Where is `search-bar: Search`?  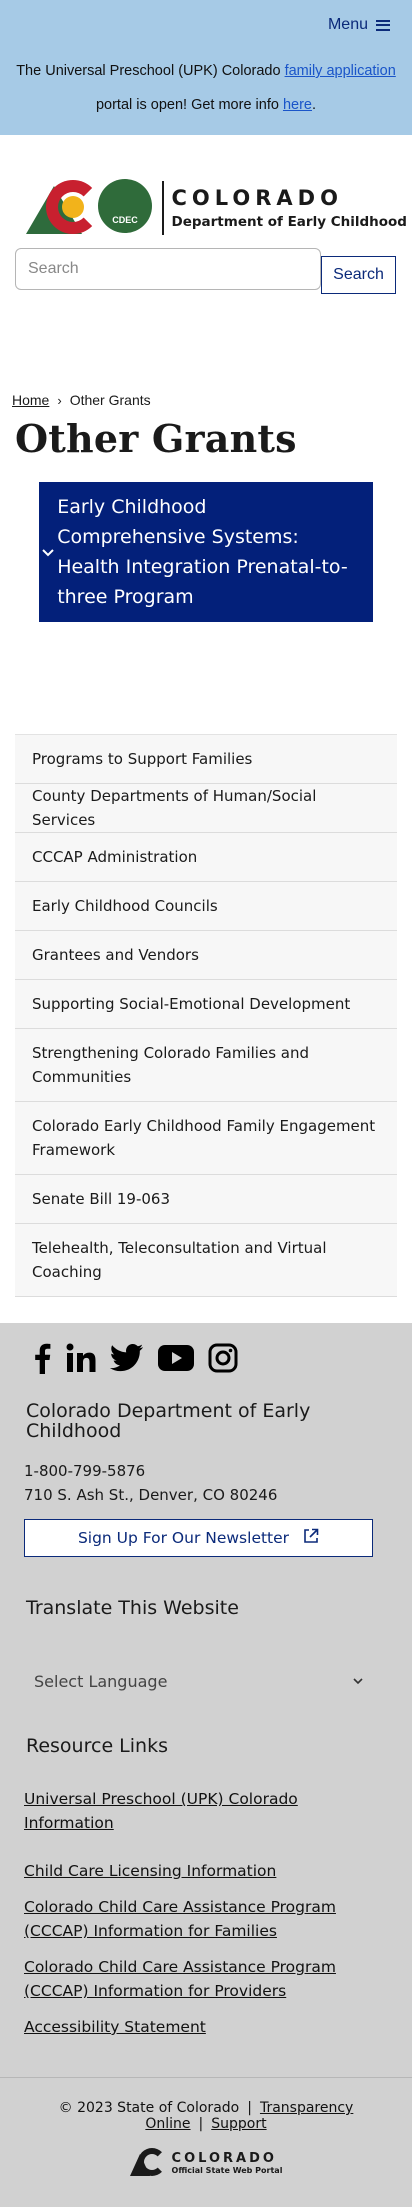
search-bar: Search is located at coordinates (206, 295).